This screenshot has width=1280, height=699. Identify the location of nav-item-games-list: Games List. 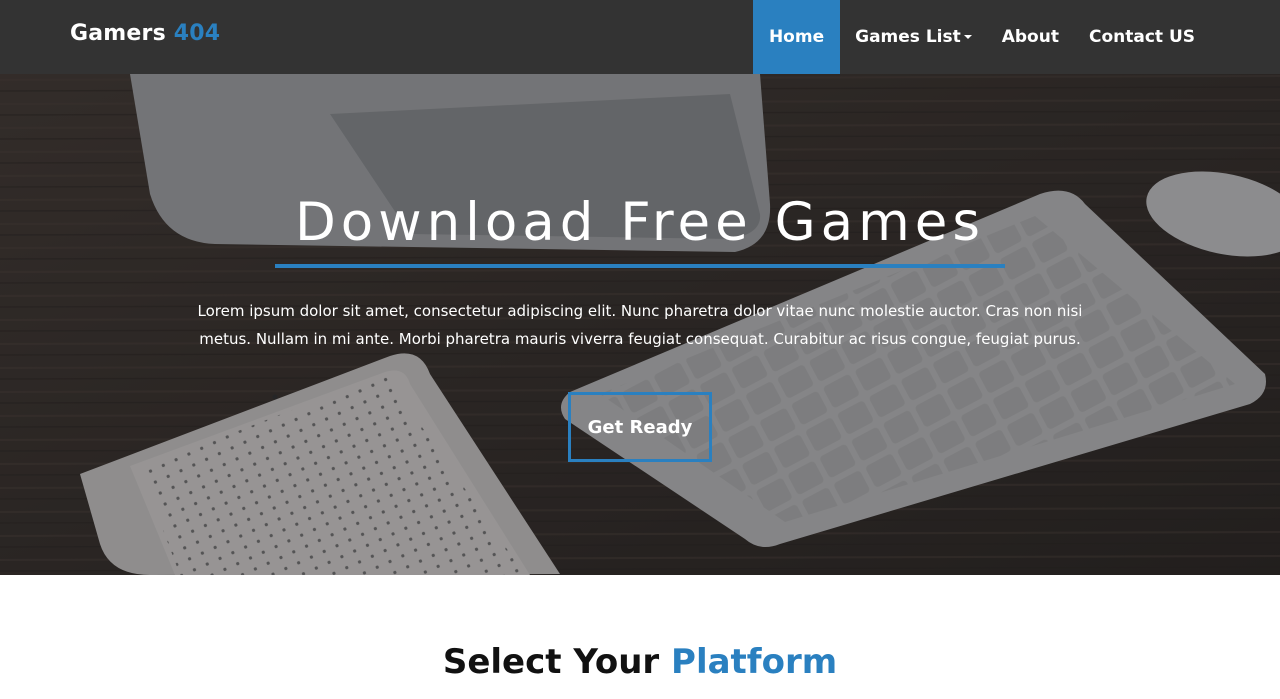
(913, 37).